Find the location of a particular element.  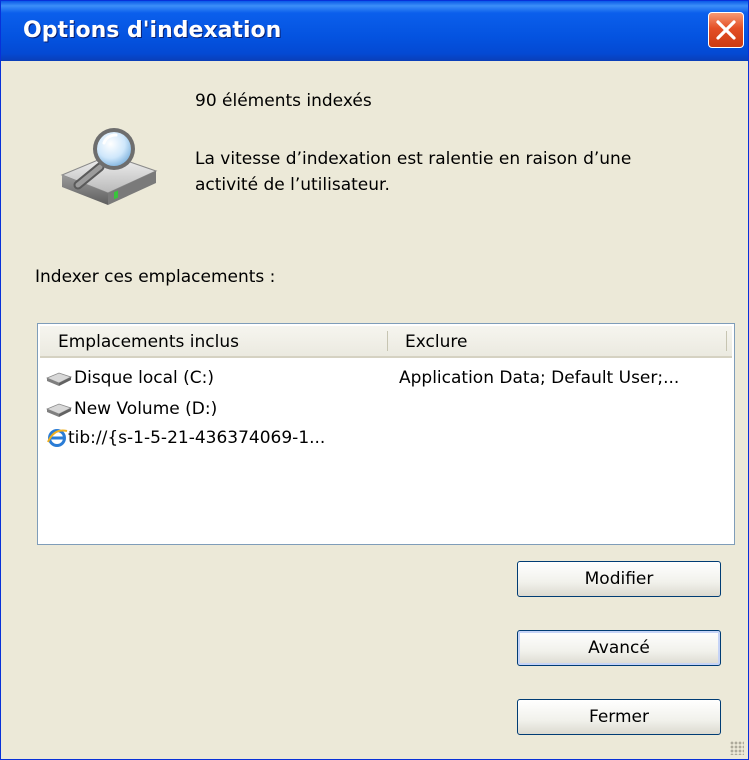

modify-button: Modifier is located at coordinates (619, 579).